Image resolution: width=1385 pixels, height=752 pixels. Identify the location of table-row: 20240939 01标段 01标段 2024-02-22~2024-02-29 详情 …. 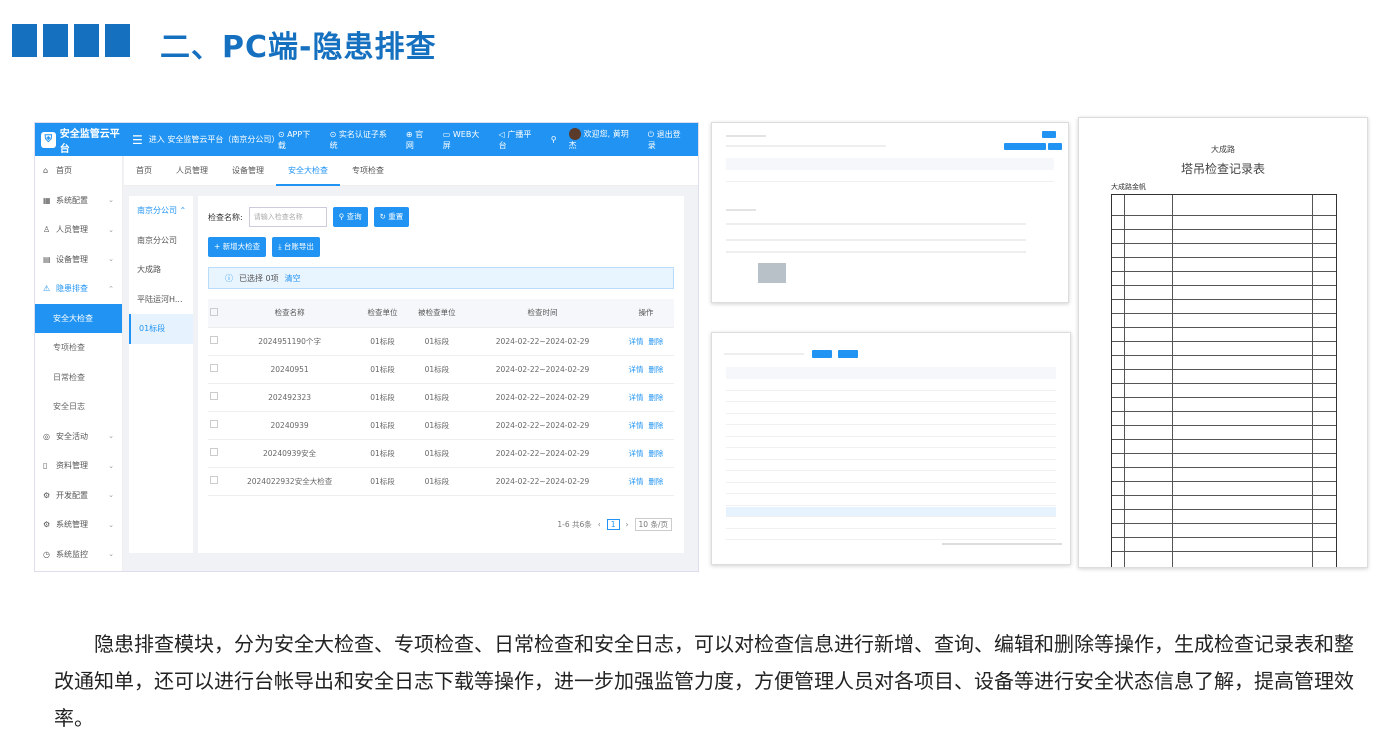
(441, 425).